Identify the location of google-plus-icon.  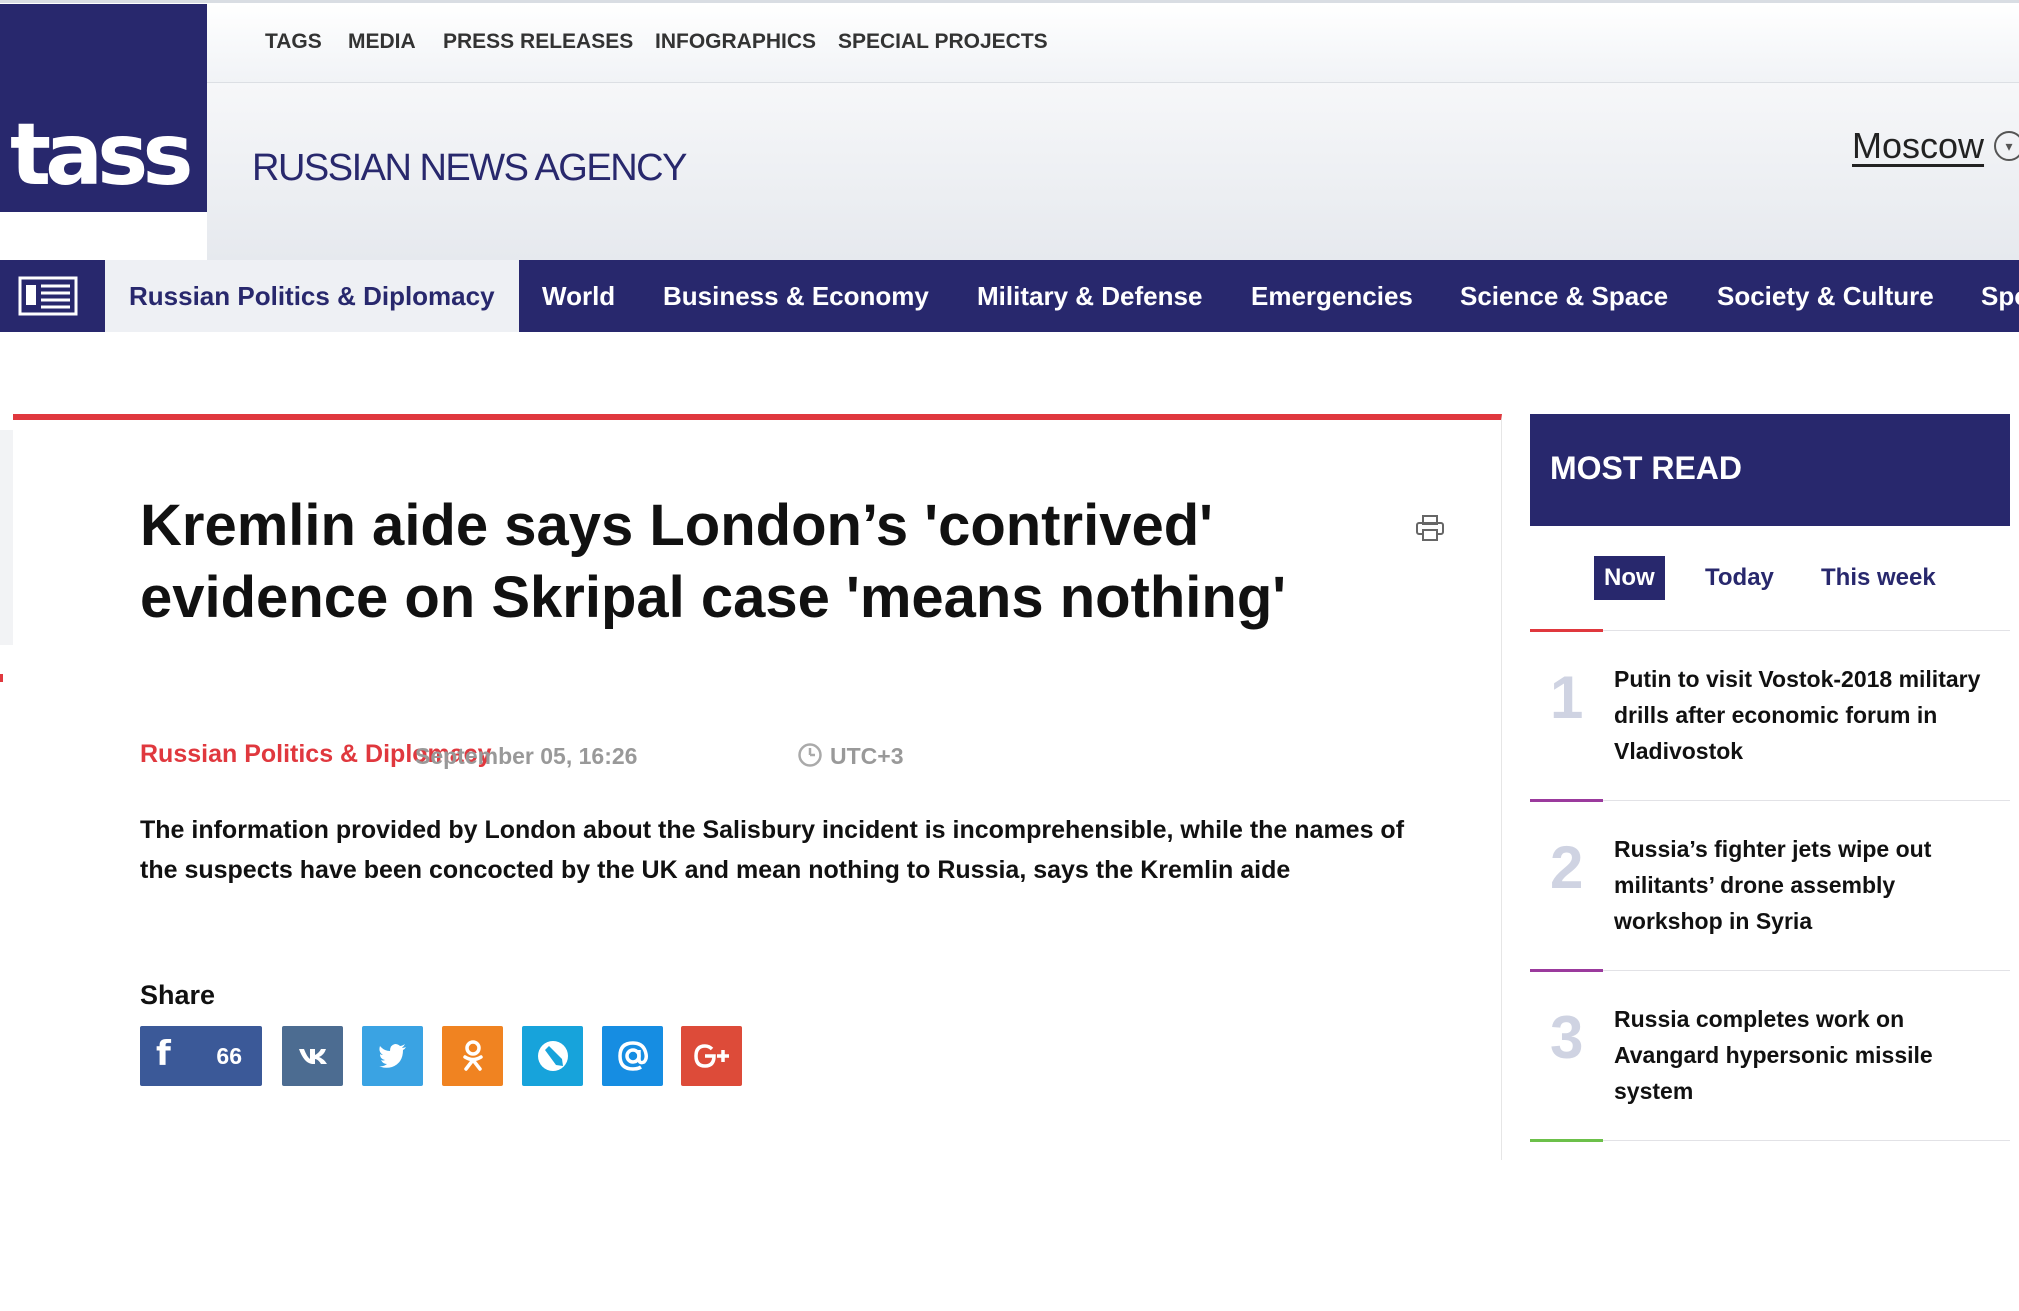
(711, 1056).